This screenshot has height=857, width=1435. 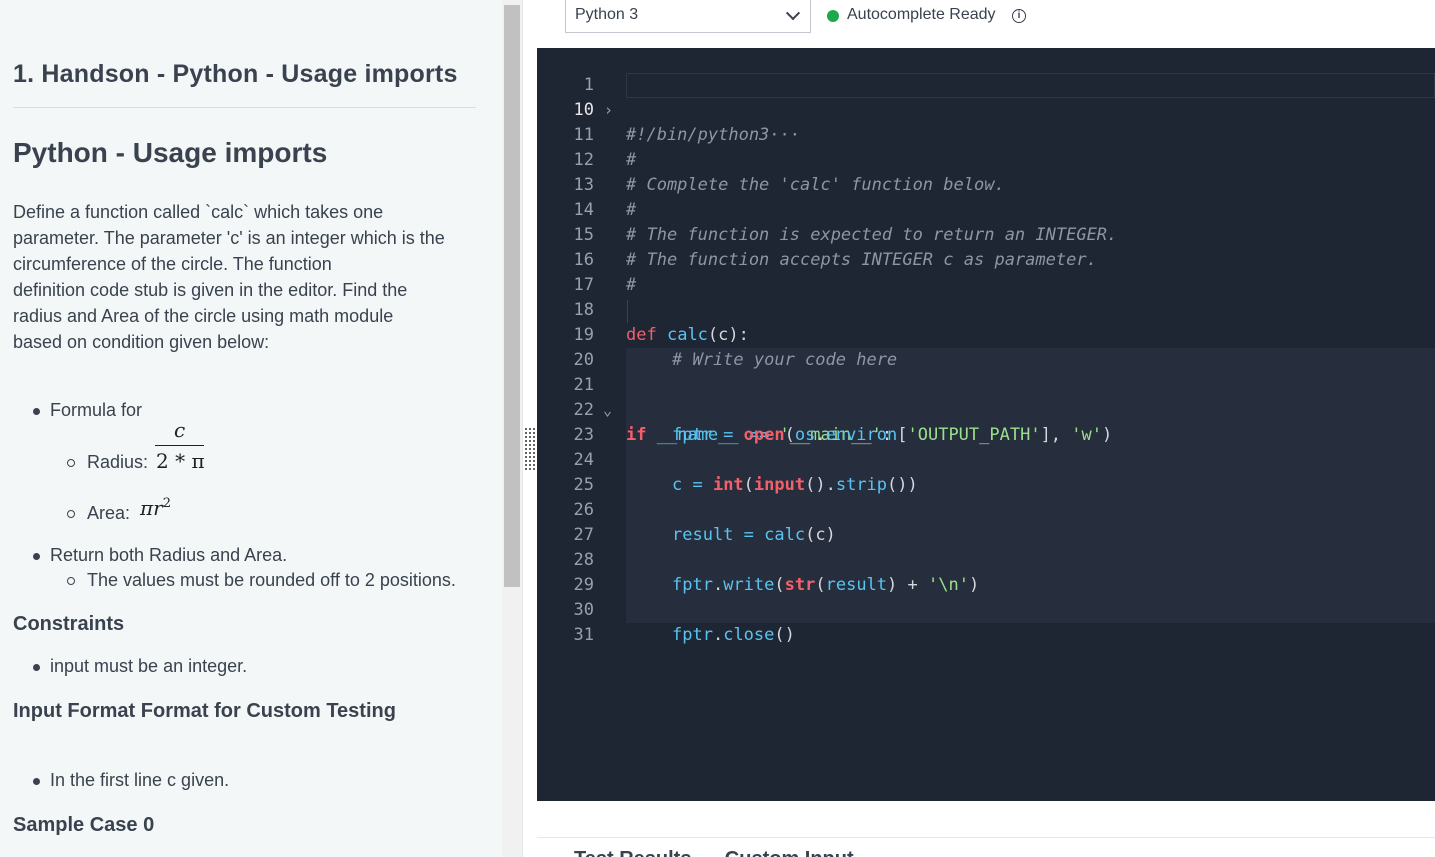 What do you see at coordinates (235, 74) in the screenshot?
I see `problem-title: 1. Handson - Python - Usage imports` at bounding box center [235, 74].